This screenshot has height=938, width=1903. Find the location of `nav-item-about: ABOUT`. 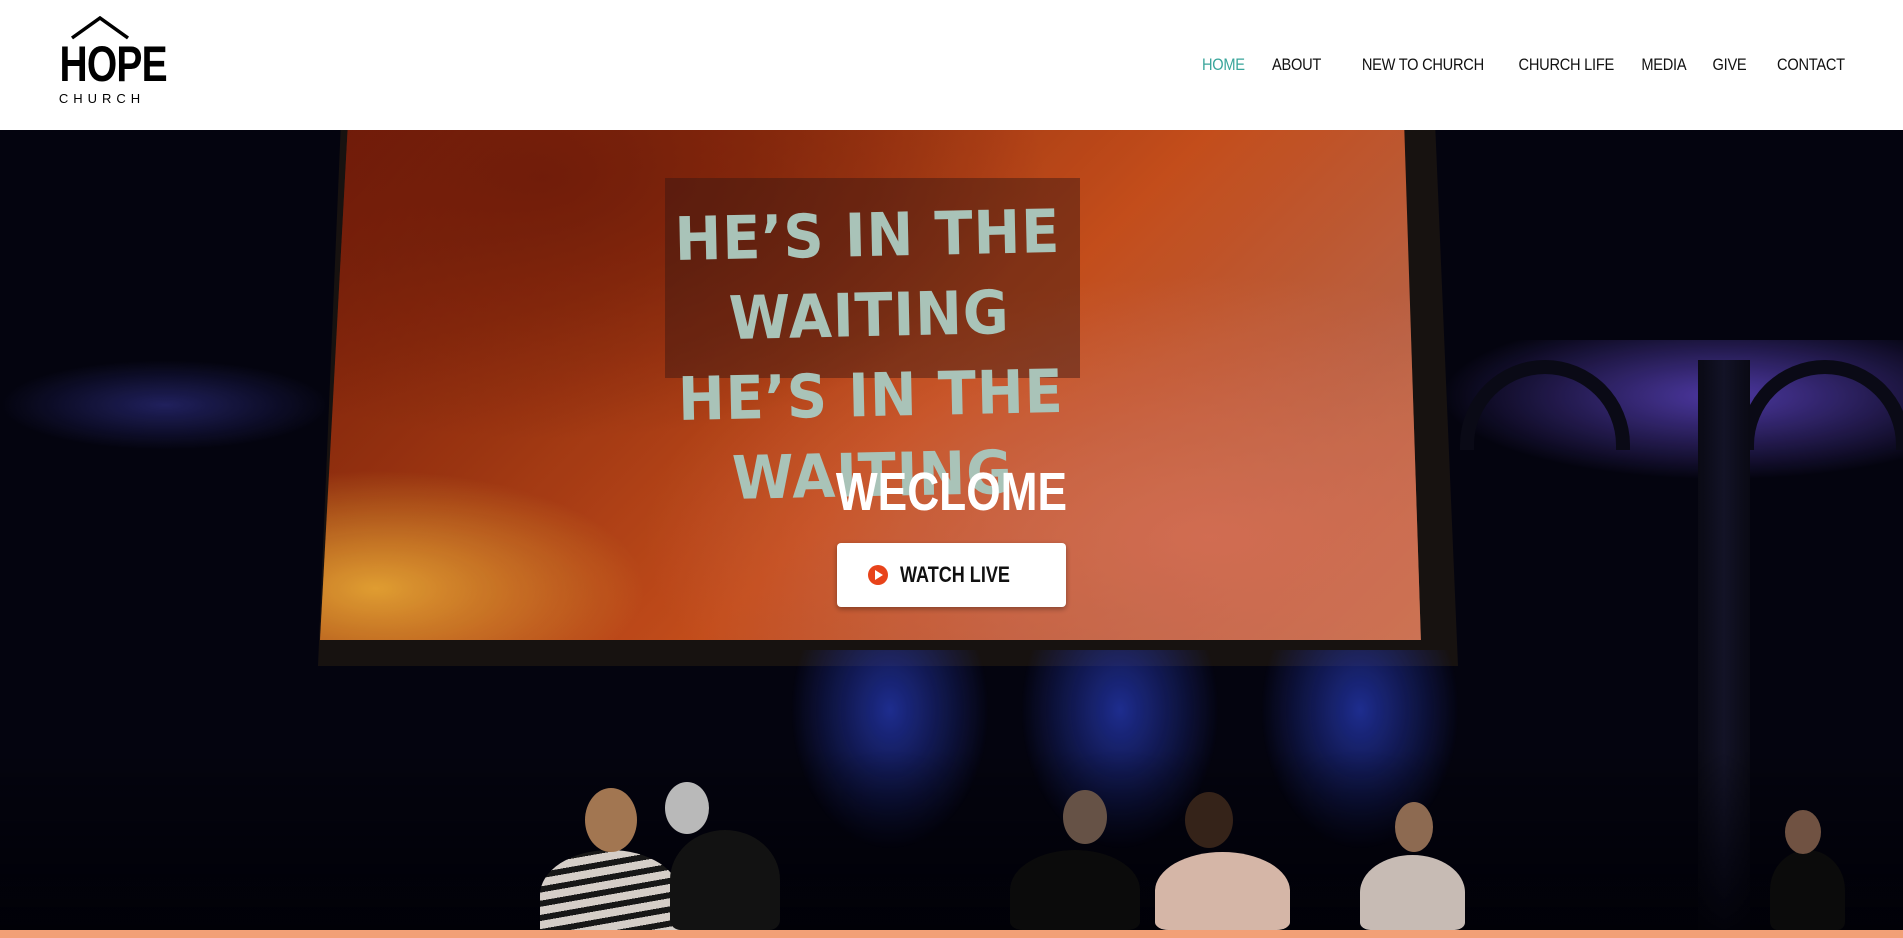

nav-item-about: ABOUT is located at coordinates (1296, 65).